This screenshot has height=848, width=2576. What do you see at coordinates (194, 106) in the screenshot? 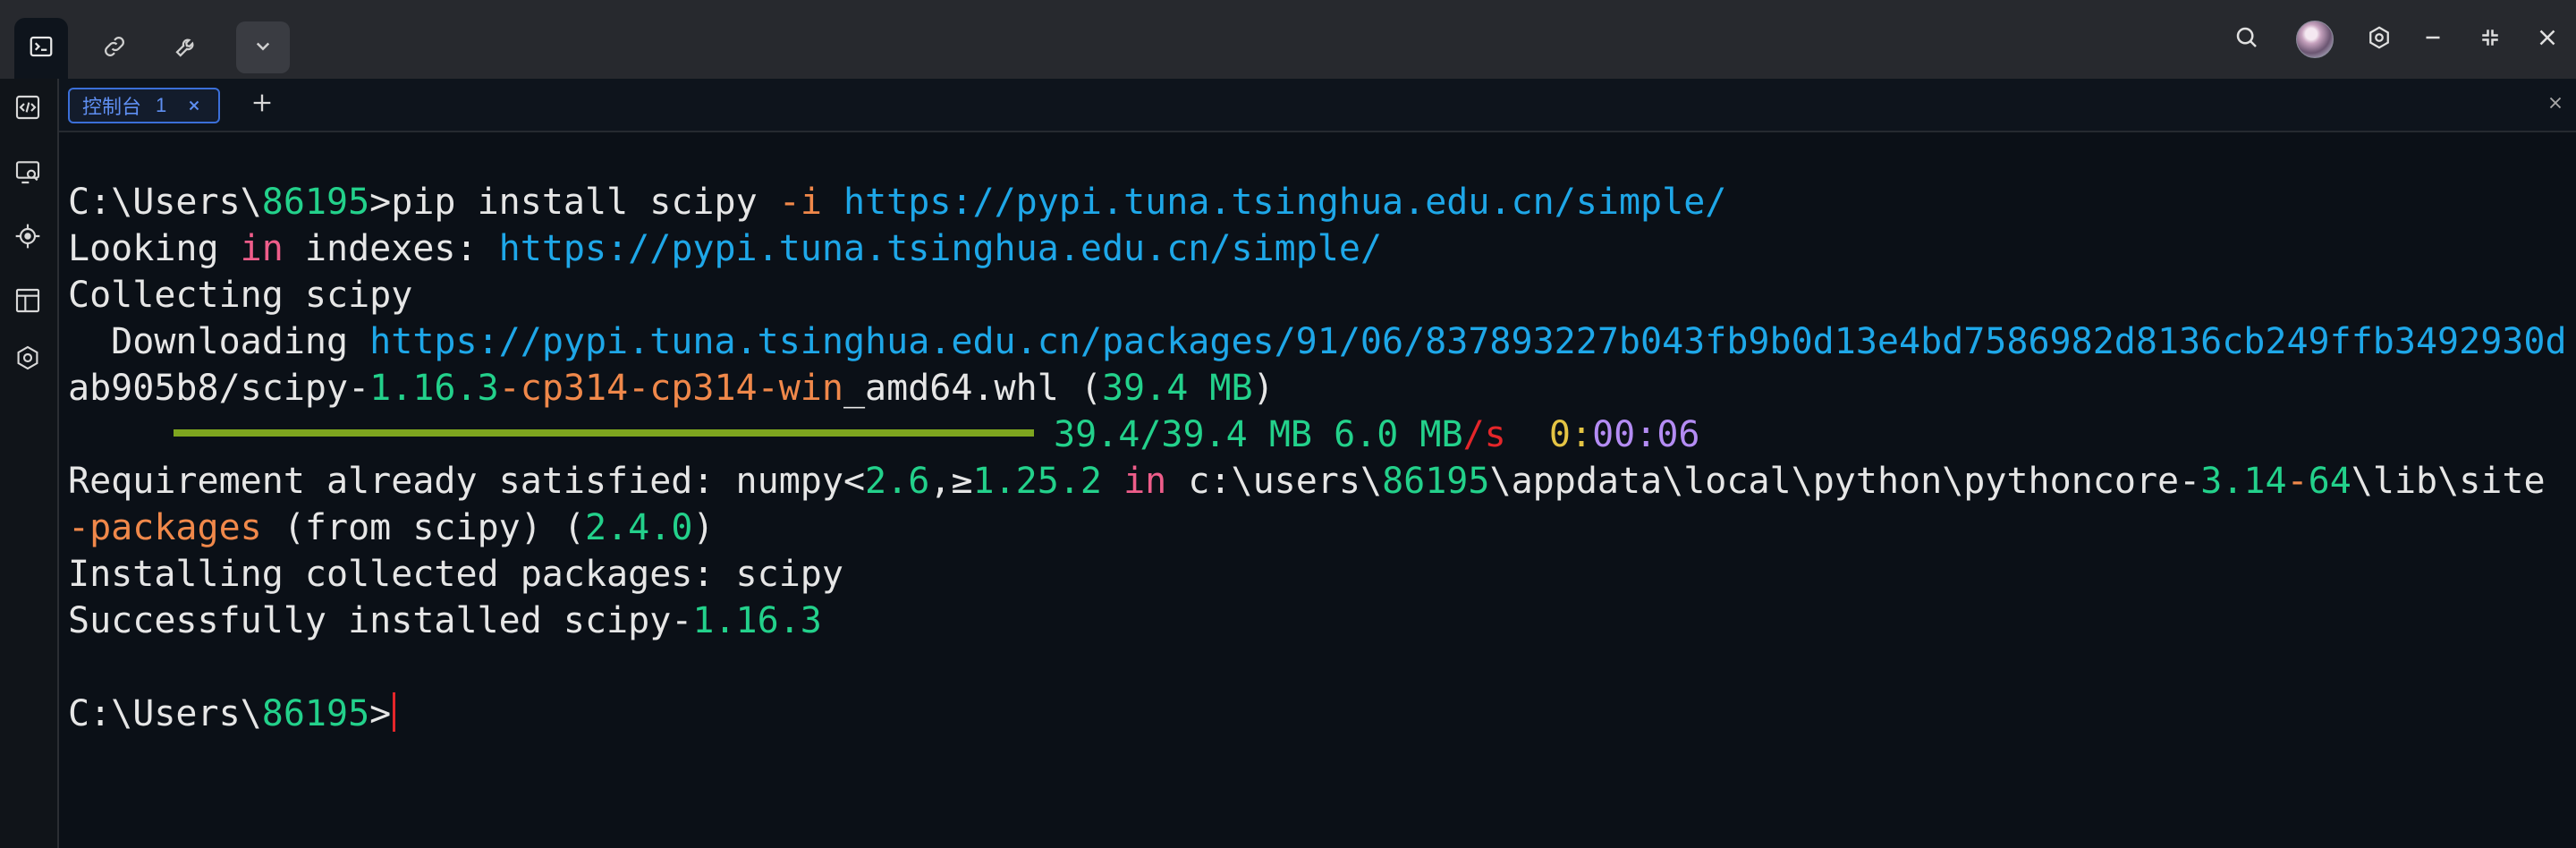
I see `tab-close-icon` at bounding box center [194, 106].